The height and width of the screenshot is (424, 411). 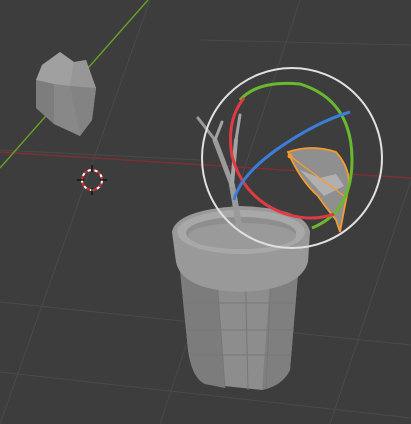 I want to click on rock-object, so click(x=66, y=94).